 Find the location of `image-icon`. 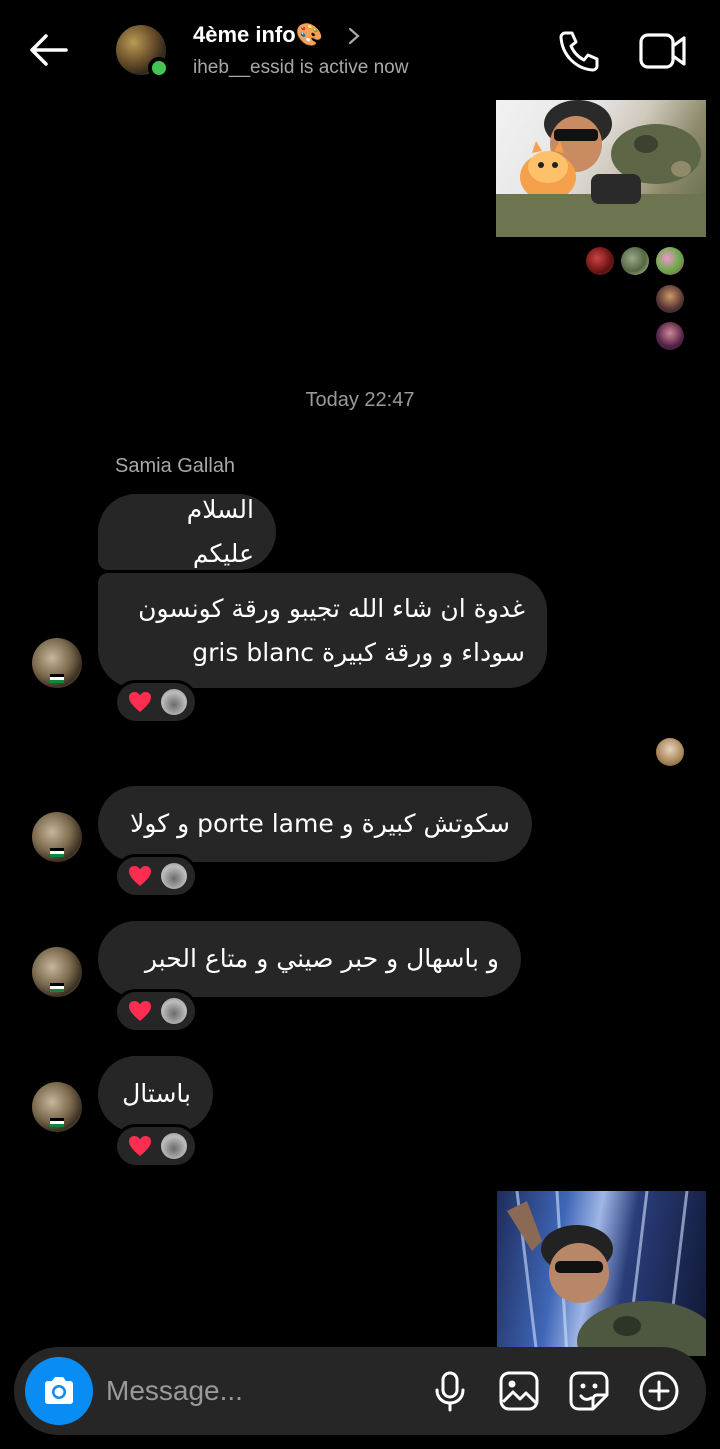

image-icon is located at coordinates (519, 1391).